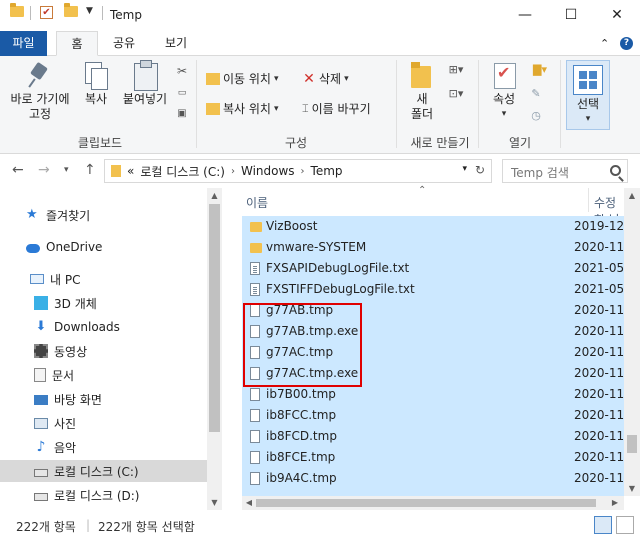 Image resolution: width=640 pixels, height=538 pixels. I want to click on sidebar-item-this-pc: 내 PC, so click(103, 279).